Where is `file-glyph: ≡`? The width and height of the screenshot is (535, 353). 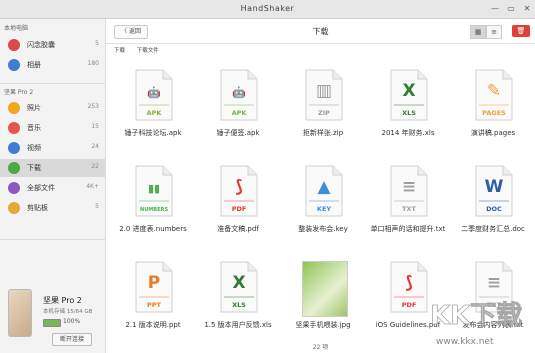 file-glyph: ≡ is located at coordinates (409, 187).